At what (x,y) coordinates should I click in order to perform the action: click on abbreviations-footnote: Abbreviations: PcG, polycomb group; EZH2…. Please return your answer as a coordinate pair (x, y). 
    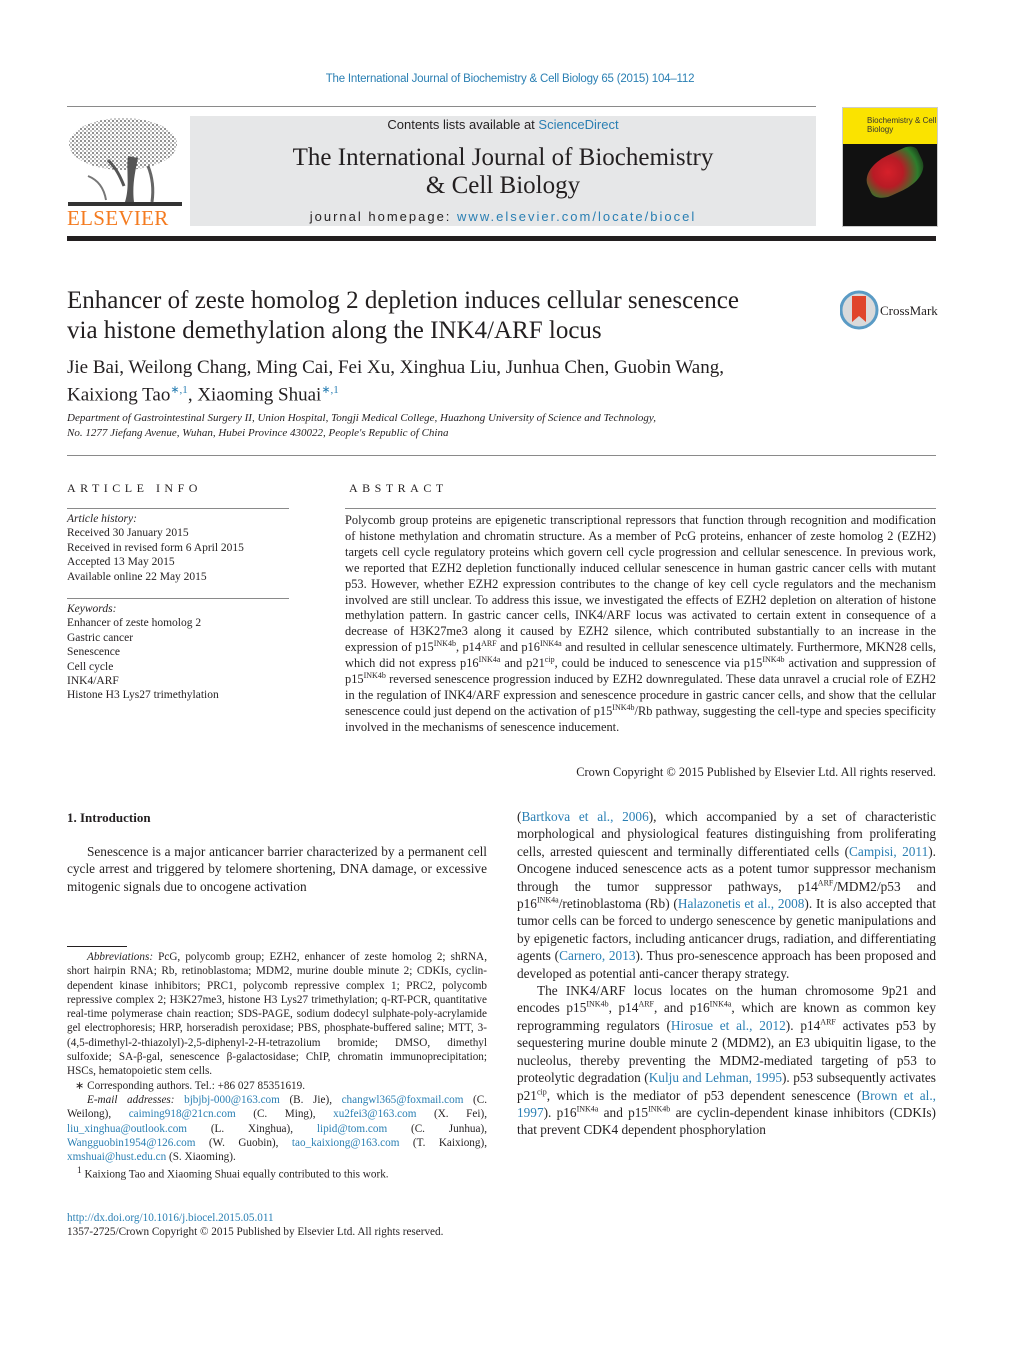
    Looking at the image, I should click on (277, 1014).